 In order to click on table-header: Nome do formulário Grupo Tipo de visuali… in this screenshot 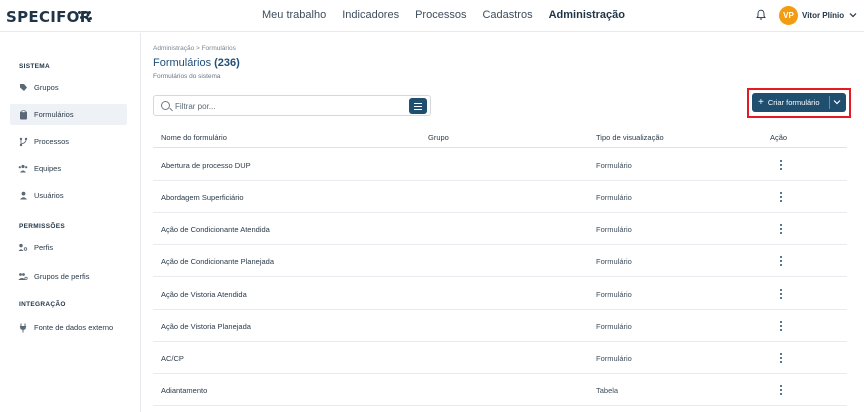, I will do `click(500, 137)`.